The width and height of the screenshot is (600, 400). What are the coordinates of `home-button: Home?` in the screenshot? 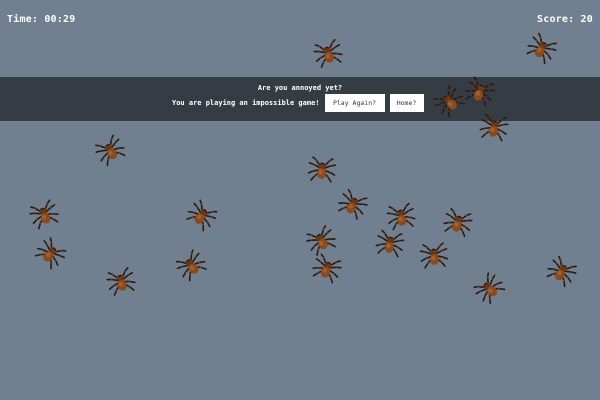 It's located at (406, 103).